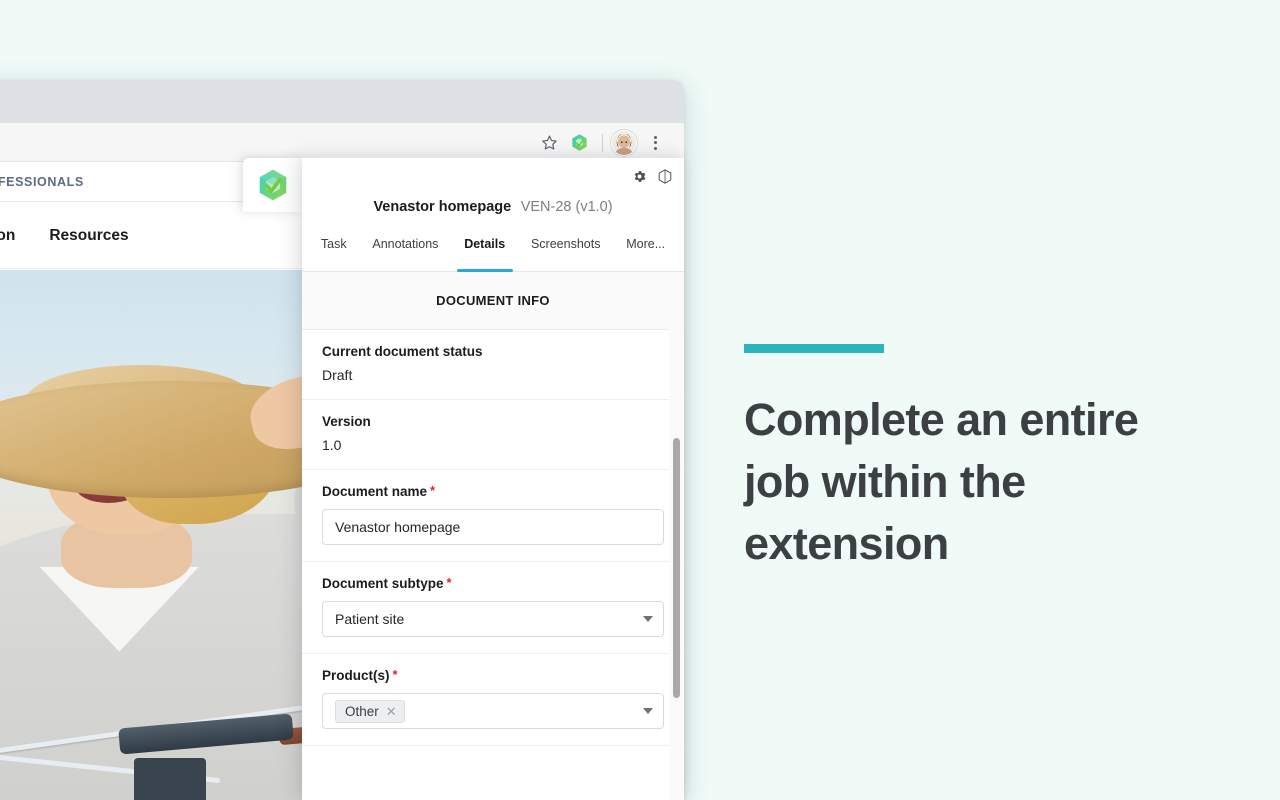 The image size is (1280, 800). I want to click on field-current-document-status: Current document status Draft, so click(493, 365).